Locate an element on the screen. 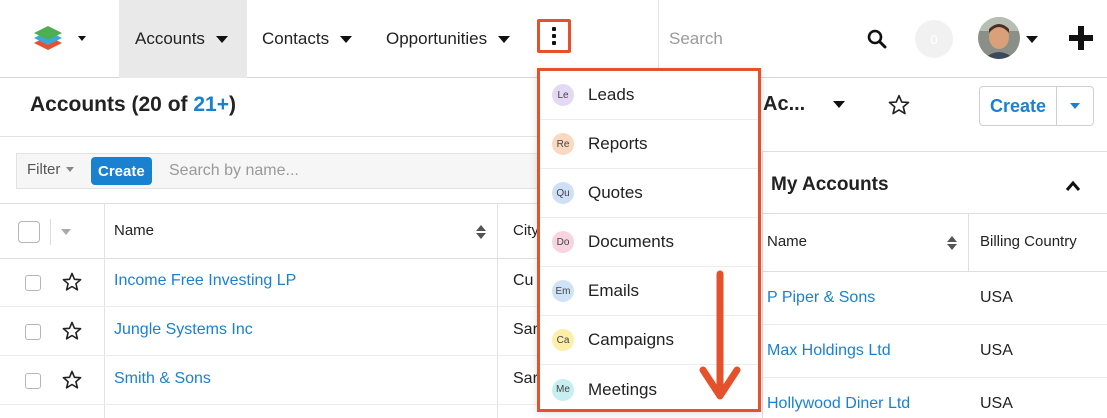 Image resolution: width=1107 pixels, height=418 pixels. menu-item-label: Leads is located at coordinates (611, 94).